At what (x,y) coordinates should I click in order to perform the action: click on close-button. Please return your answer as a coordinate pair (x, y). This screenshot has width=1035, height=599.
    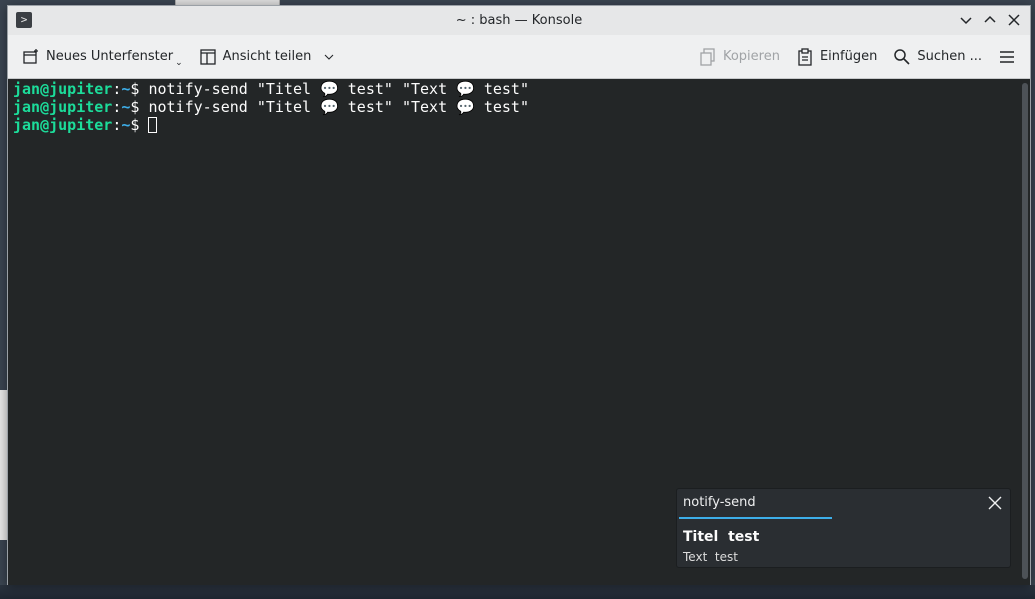
    Looking at the image, I should click on (1014, 20).